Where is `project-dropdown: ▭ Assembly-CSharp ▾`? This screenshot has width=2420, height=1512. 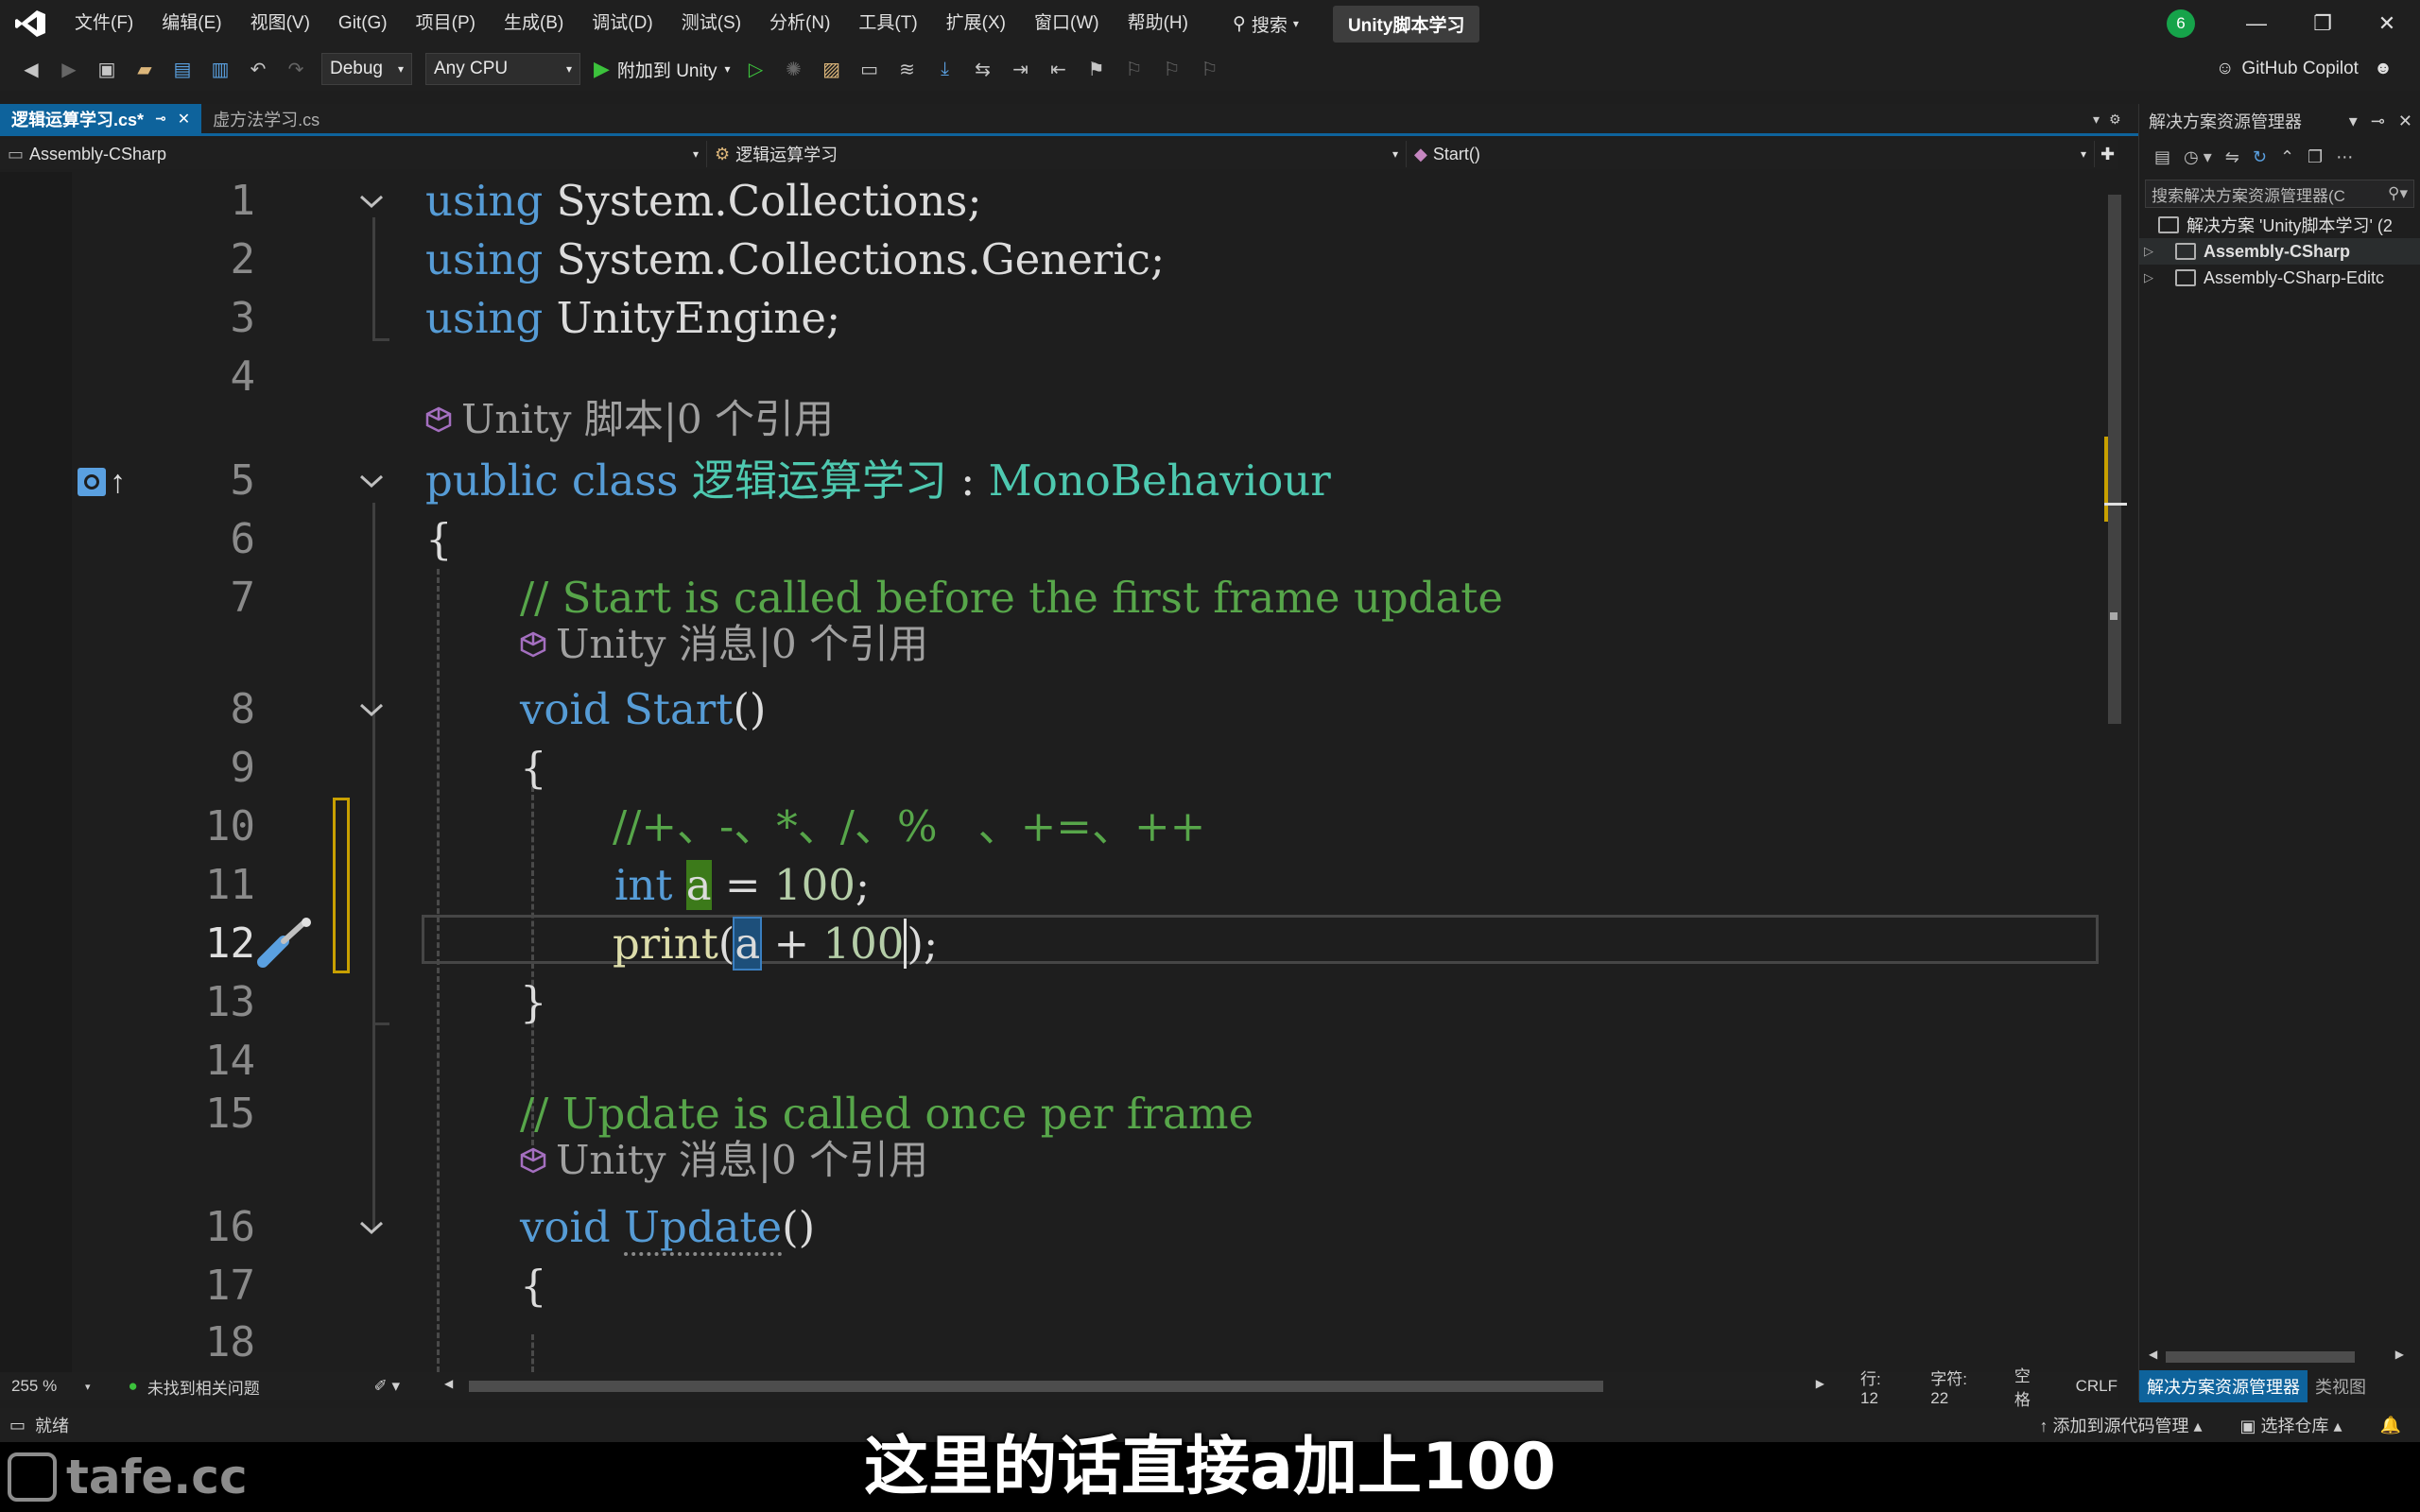
project-dropdown: ▭ Assembly-CSharp ▾ is located at coordinates (353, 154).